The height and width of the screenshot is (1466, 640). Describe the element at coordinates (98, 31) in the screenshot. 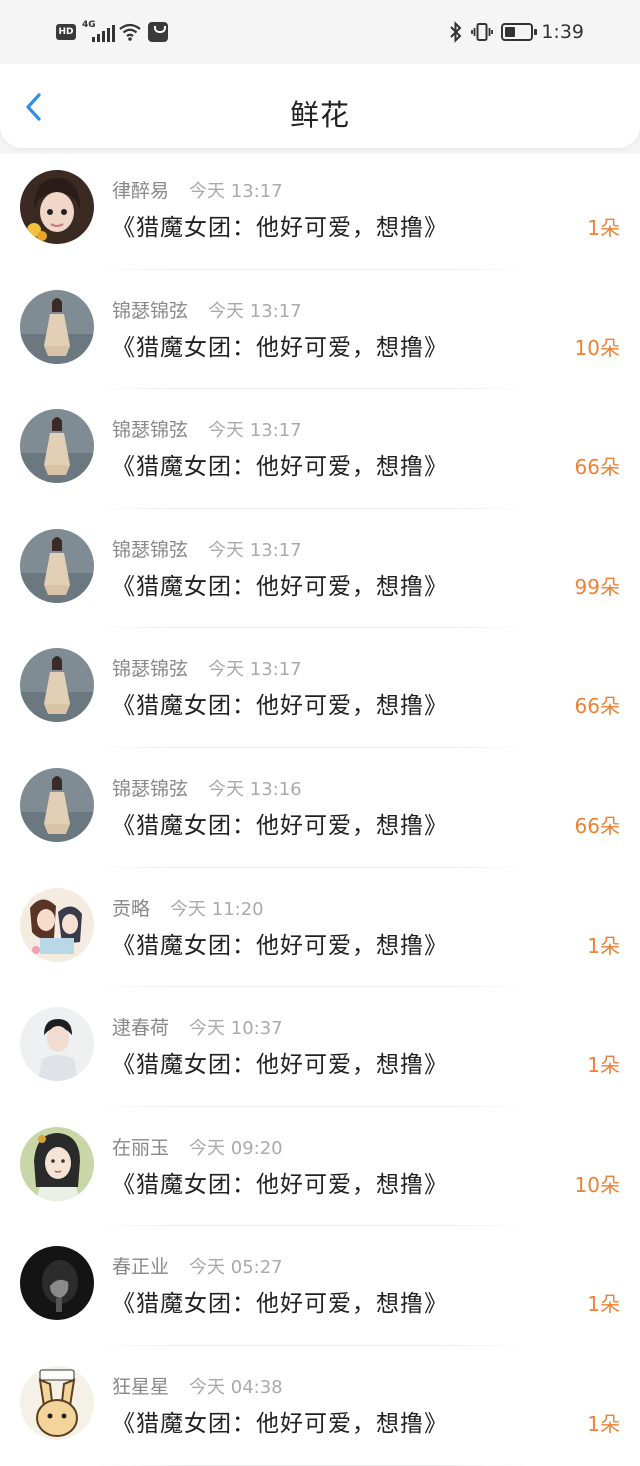

I see `cellular-signal-icon: 4G` at that location.